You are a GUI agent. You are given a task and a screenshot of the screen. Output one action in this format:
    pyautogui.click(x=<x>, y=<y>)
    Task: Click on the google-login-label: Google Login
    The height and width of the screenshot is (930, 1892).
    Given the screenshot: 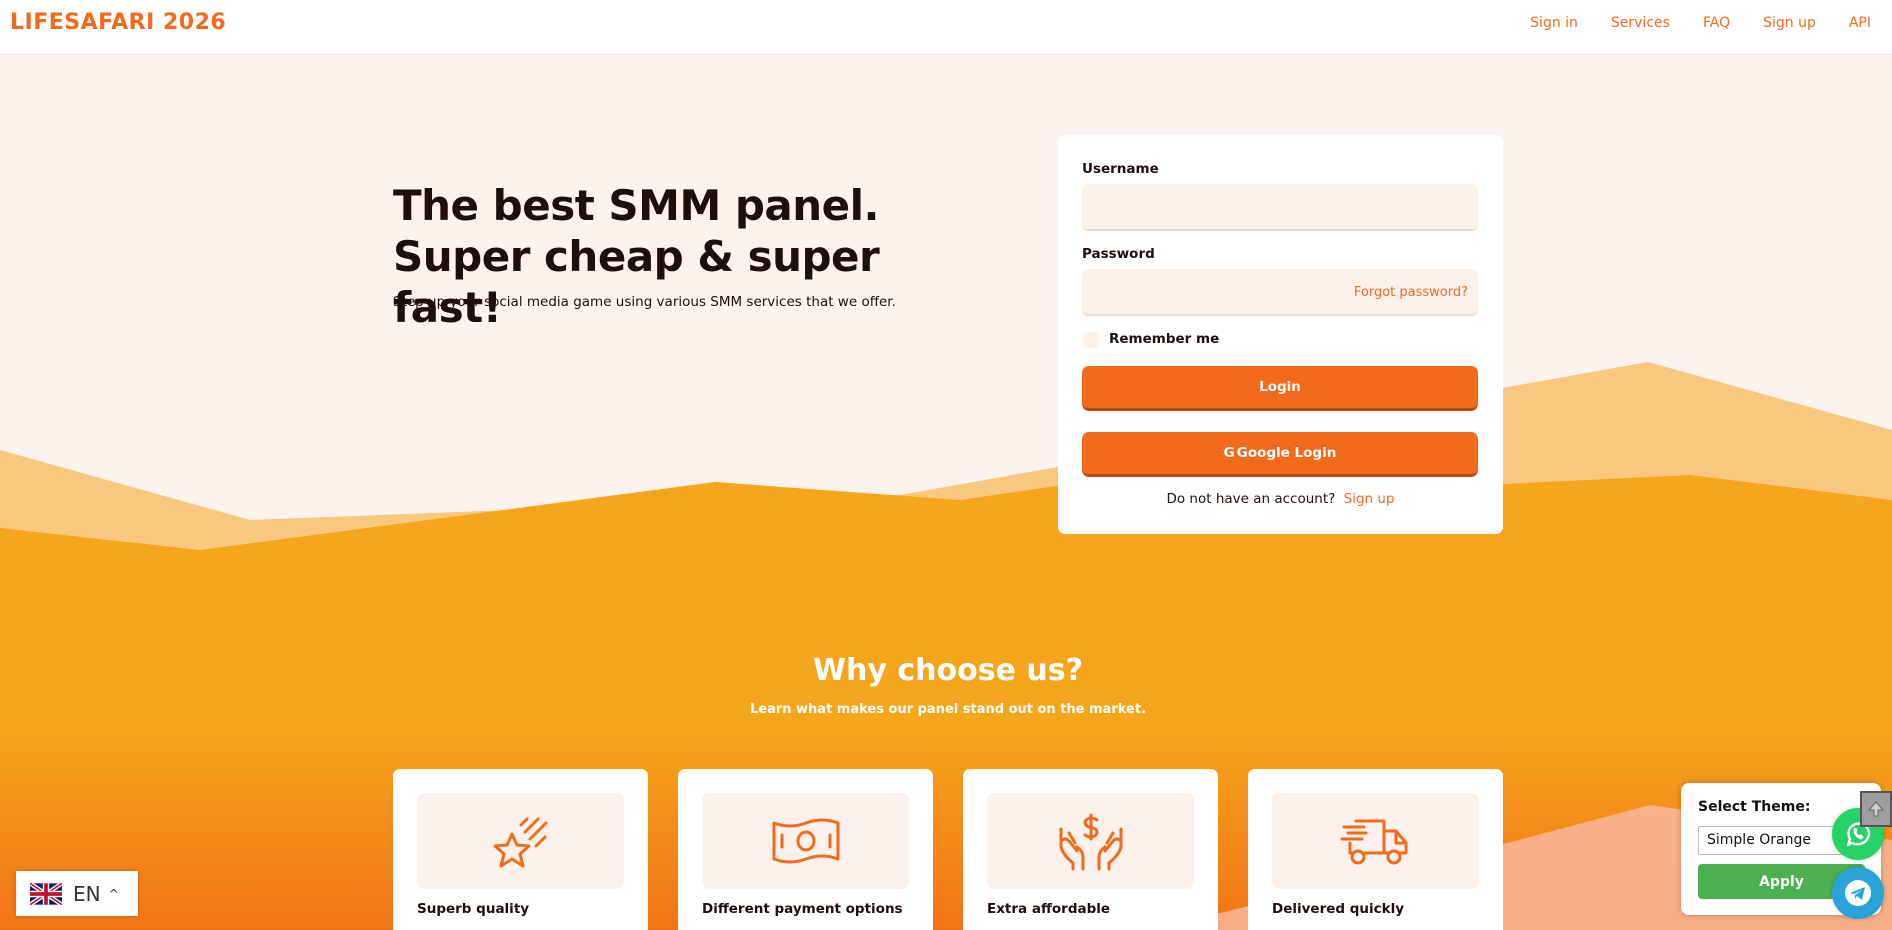 What is the action you would take?
    pyautogui.click(x=1286, y=453)
    